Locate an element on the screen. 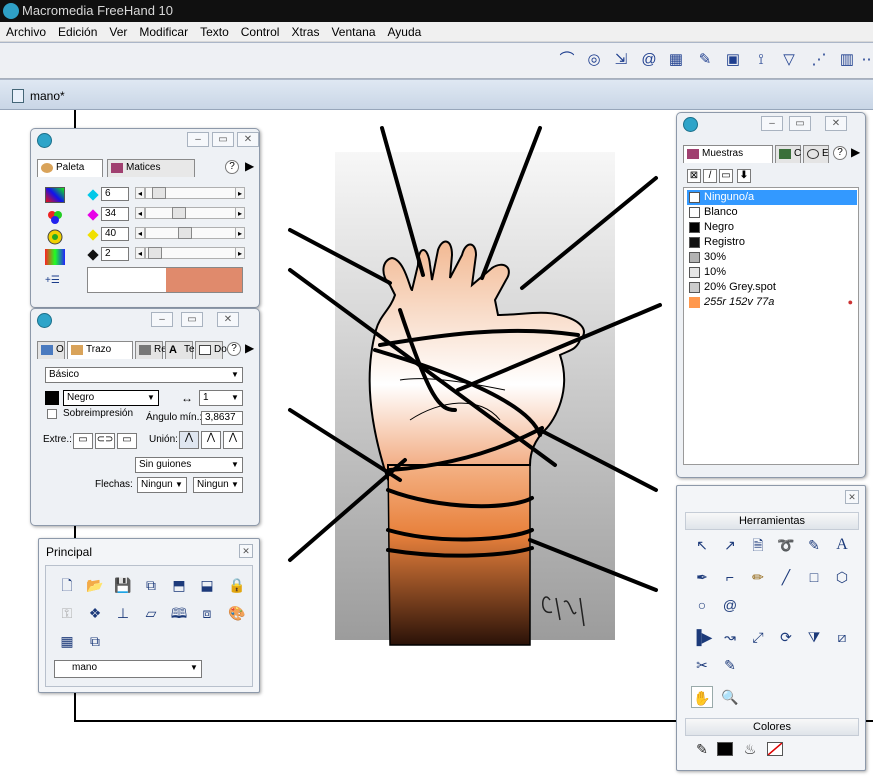 The width and height of the screenshot is (873, 777). menu-ver: Ver is located at coordinates (118, 32).